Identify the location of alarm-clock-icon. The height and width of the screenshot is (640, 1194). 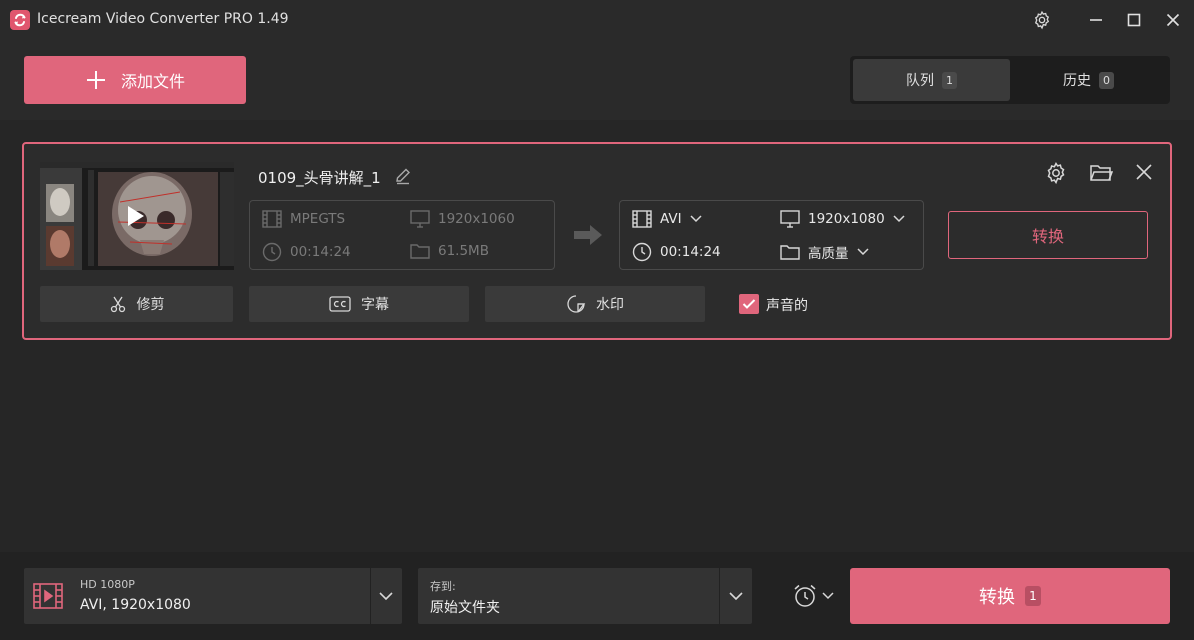
(805, 596).